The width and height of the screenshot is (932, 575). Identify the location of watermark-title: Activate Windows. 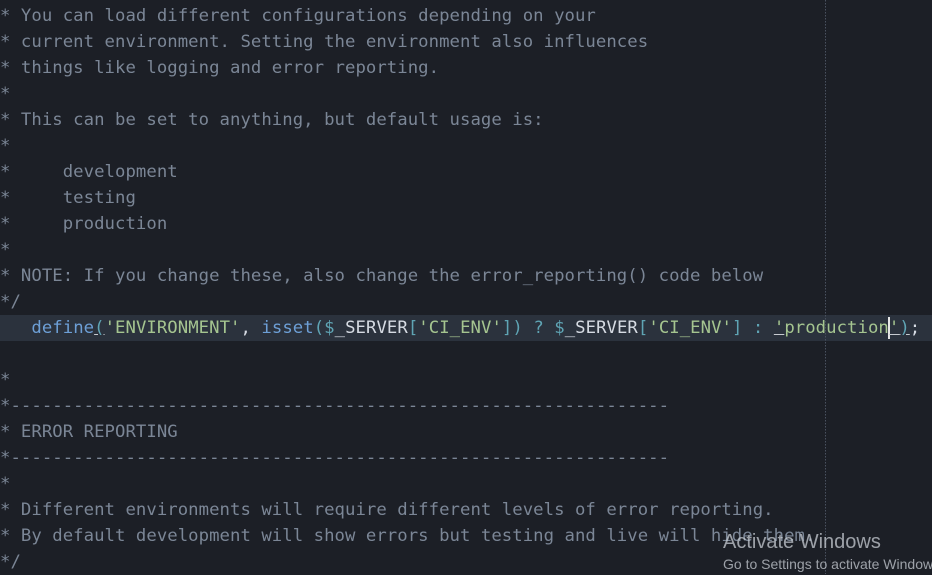
(802, 542).